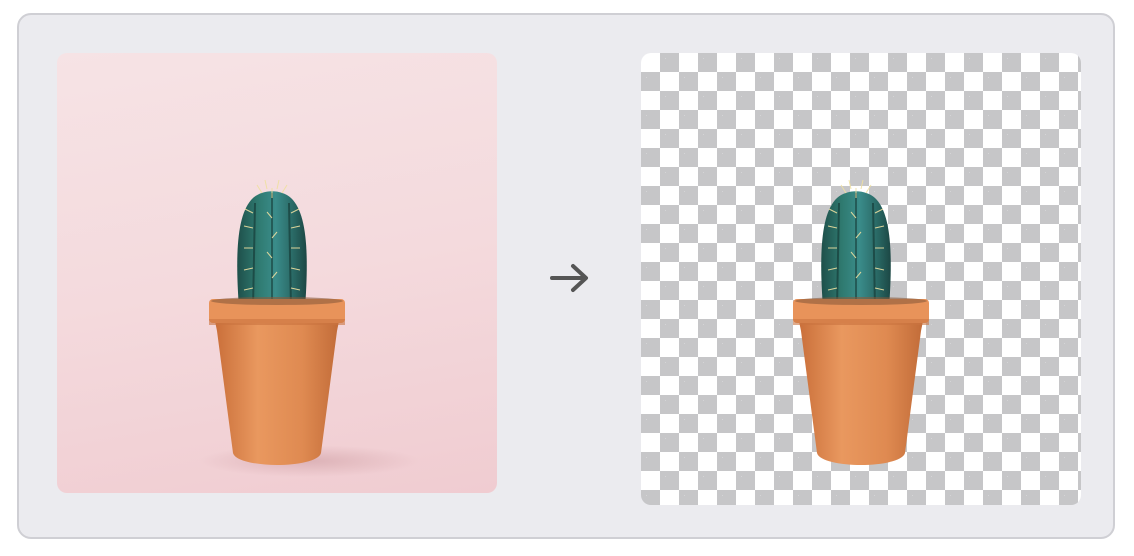 Image resolution: width=1134 pixels, height=556 pixels. I want to click on cactus-cutout, so click(861, 322).